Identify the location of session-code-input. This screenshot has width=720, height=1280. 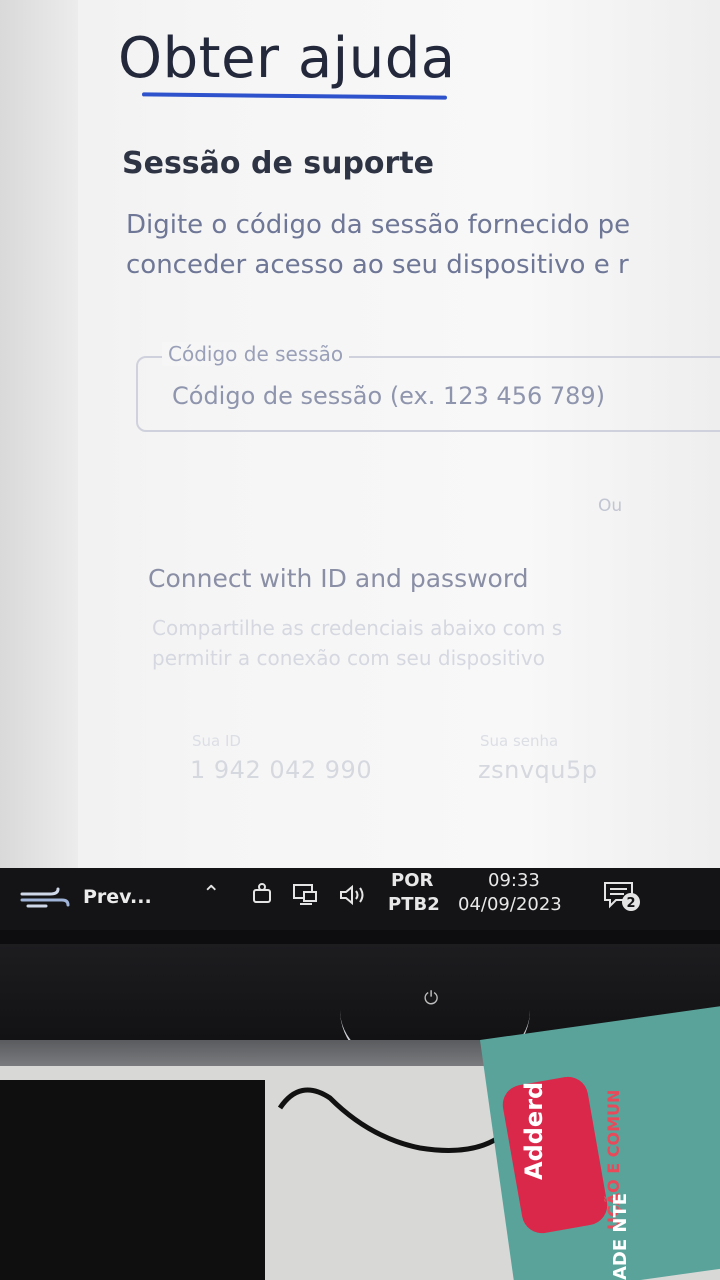
(439, 396).